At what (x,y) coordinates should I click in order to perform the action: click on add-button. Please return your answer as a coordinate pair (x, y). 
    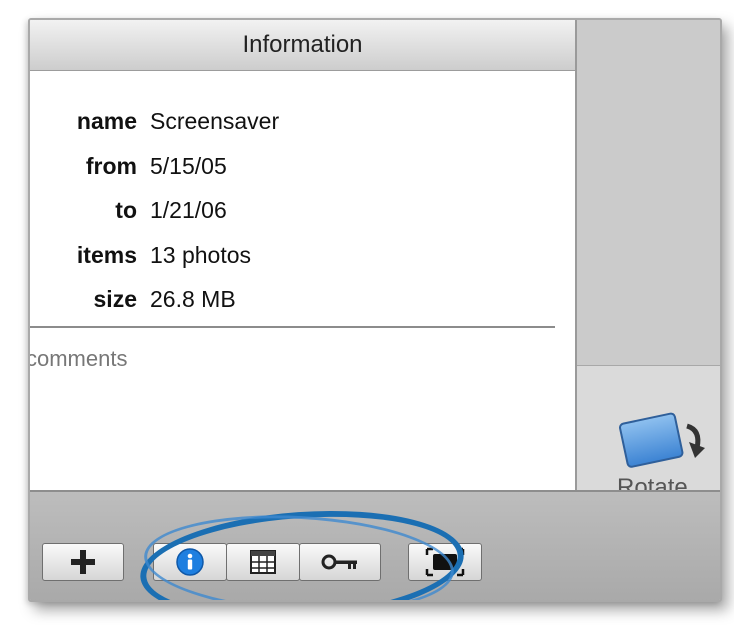
    Looking at the image, I should click on (83, 562).